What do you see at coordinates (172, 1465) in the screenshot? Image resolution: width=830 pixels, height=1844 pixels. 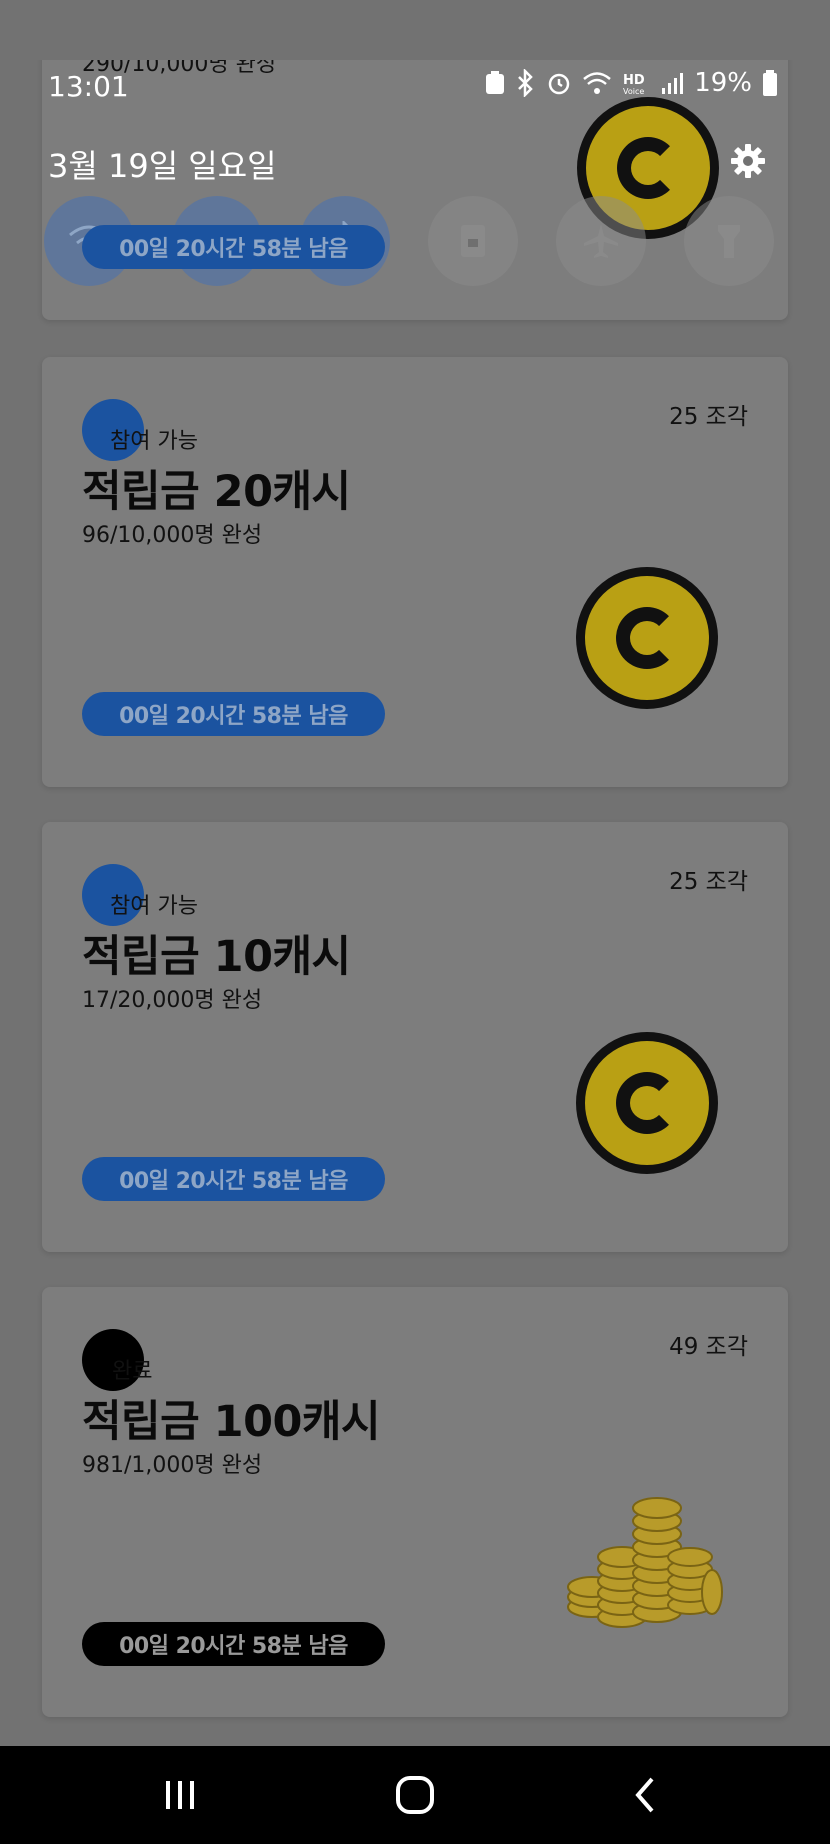 I see `card-progress: 981/1,000명 완성` at bounding box center [172, 1465].